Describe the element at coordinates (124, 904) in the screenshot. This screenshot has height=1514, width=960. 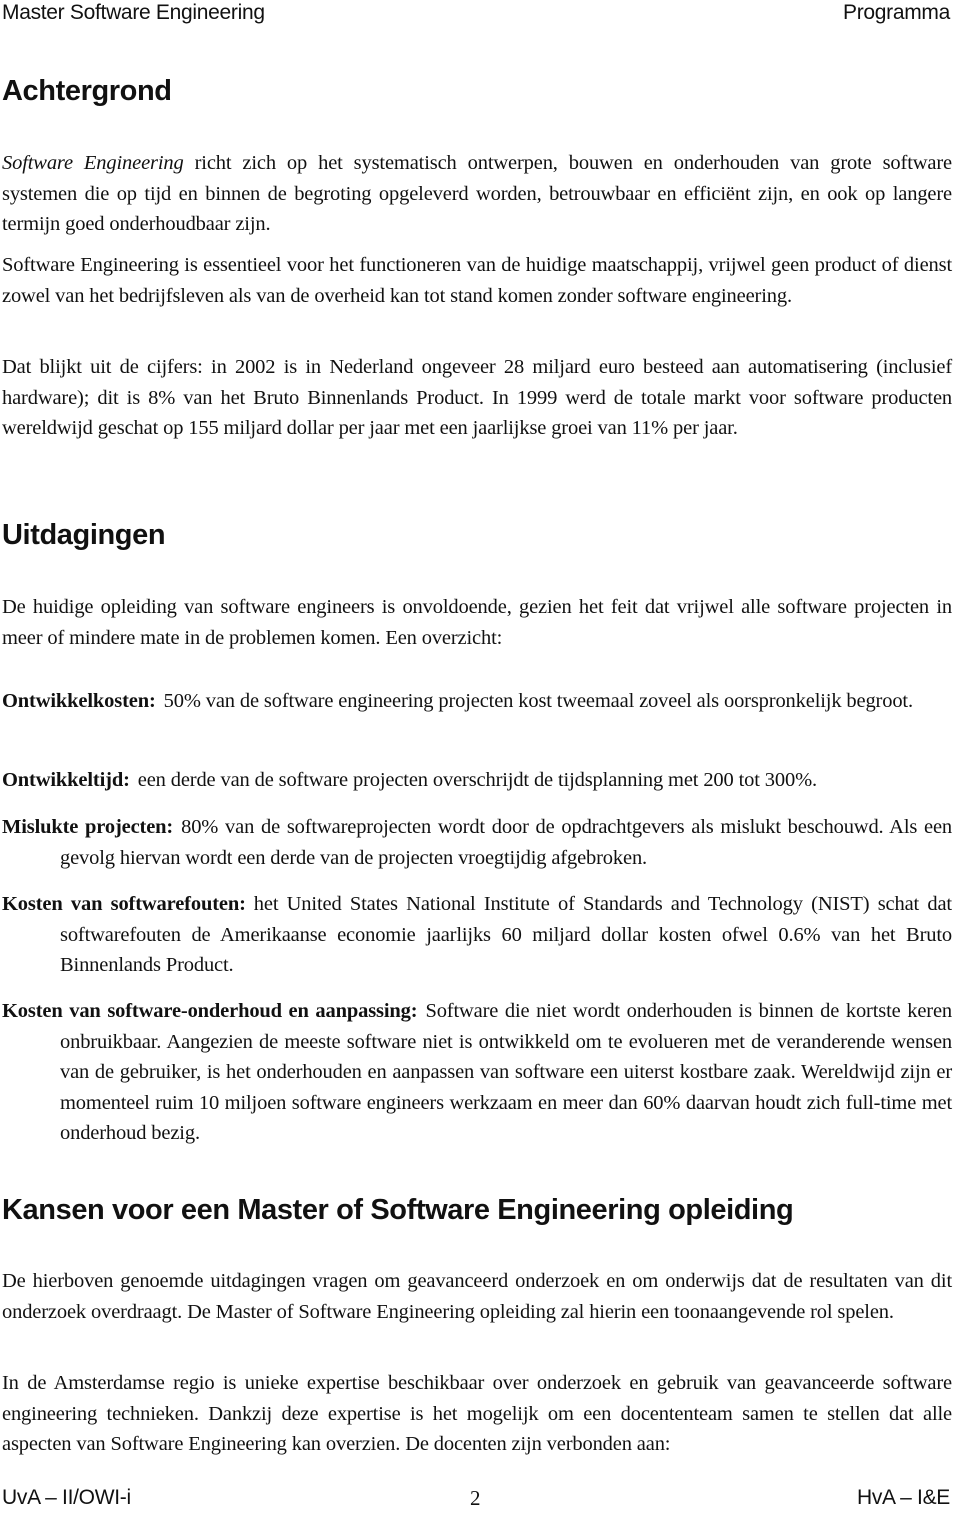
I see `challenge-term: Kosten van softwarefouten:` at that location.